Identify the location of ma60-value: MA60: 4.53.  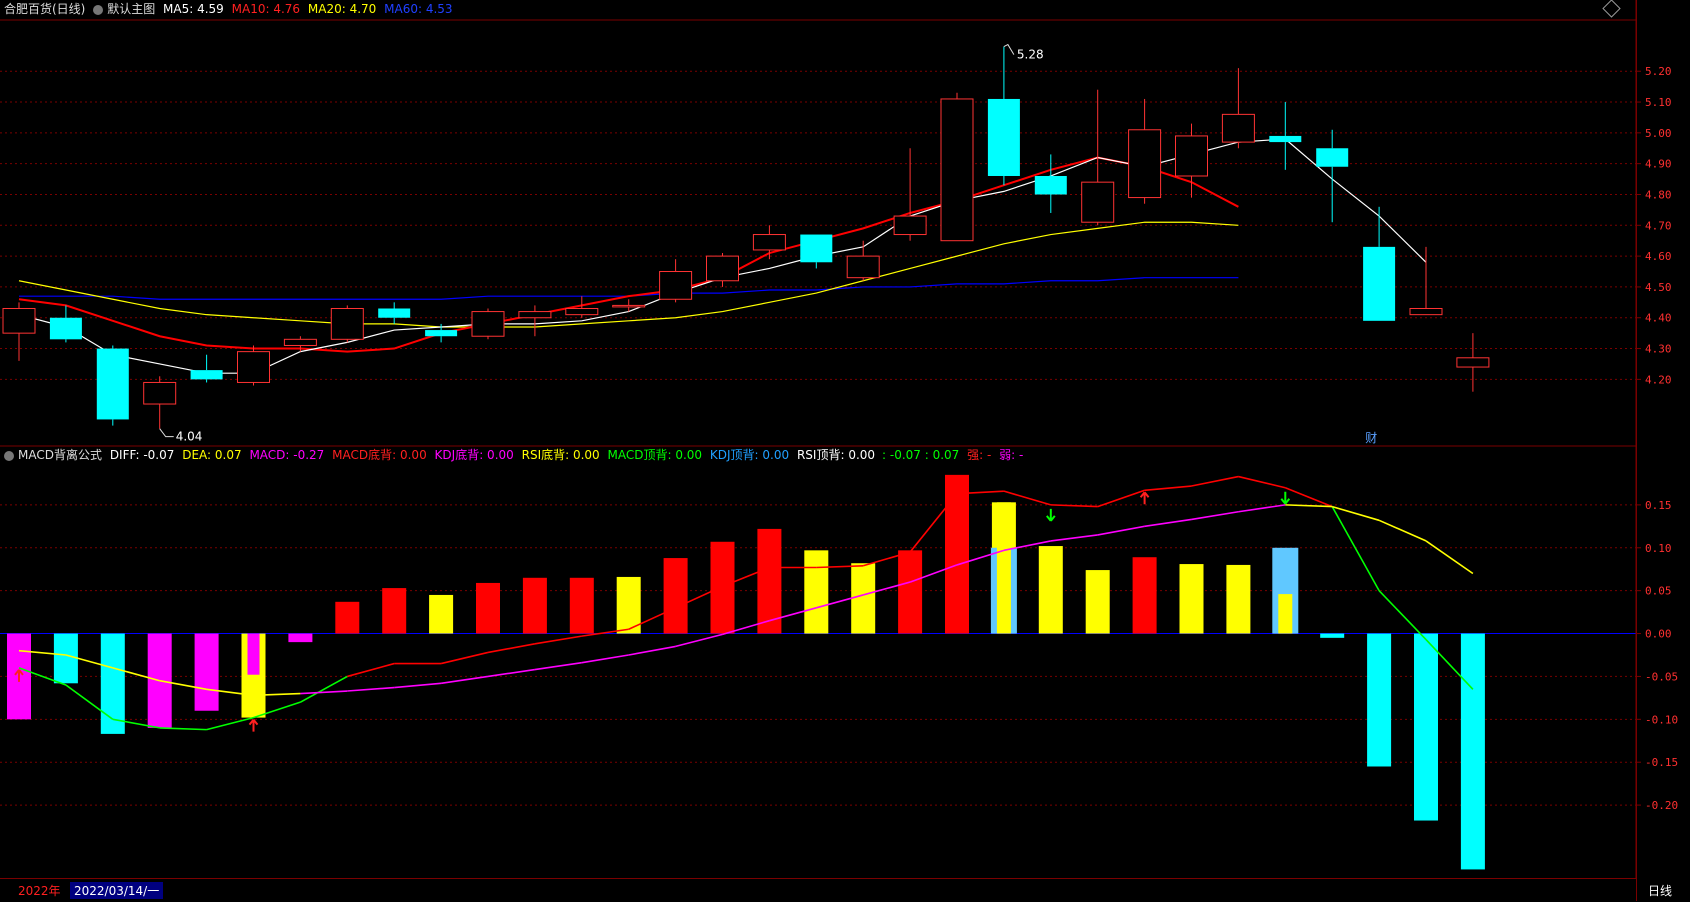
(418, 9).